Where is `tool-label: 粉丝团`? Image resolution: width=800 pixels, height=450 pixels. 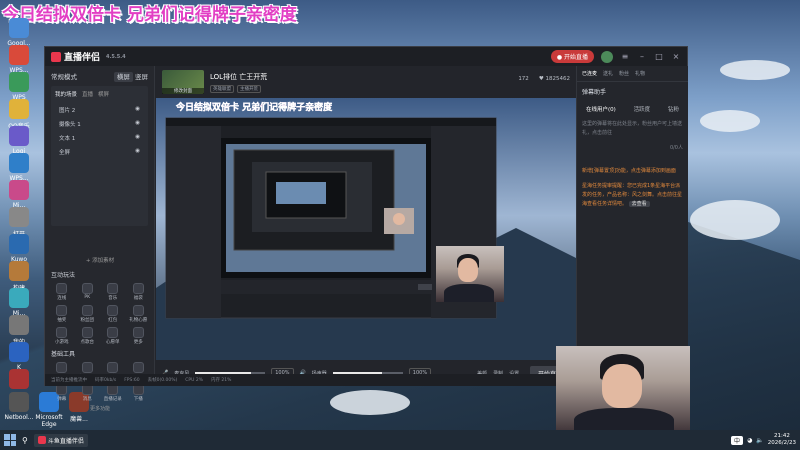 tool-label: 粉丝团 is located at coordinates (87, 320).